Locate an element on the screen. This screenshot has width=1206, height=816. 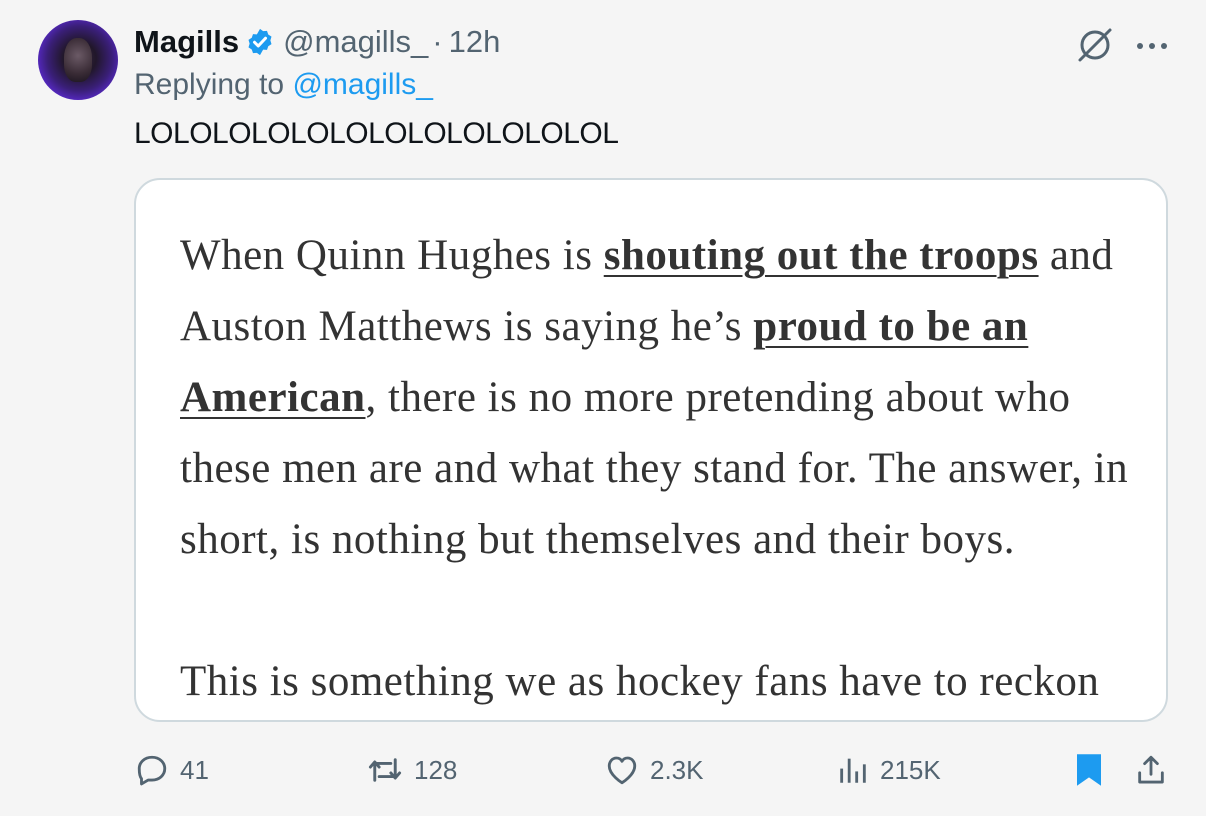
author-handle: @magills_ is located at coordinates (355, 42).